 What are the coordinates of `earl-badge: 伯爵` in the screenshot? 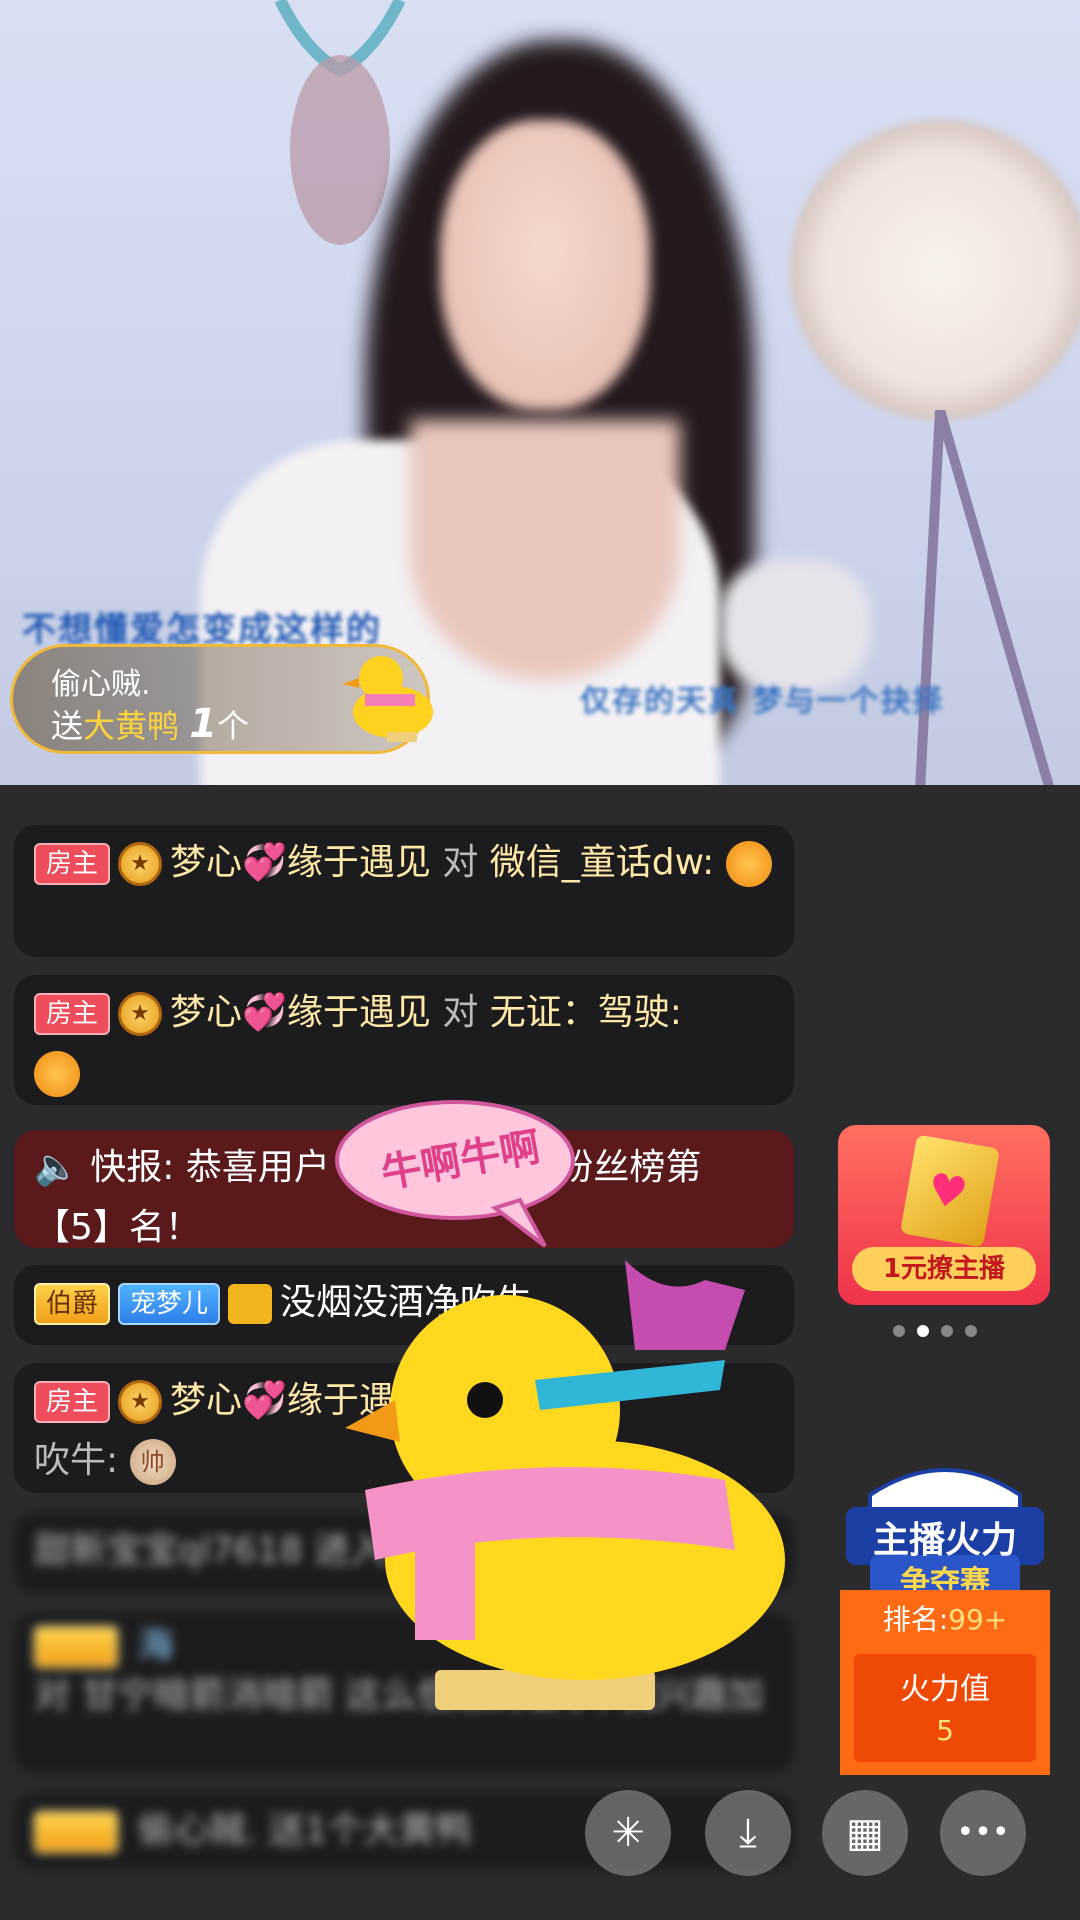 It's located at (72, 1304).